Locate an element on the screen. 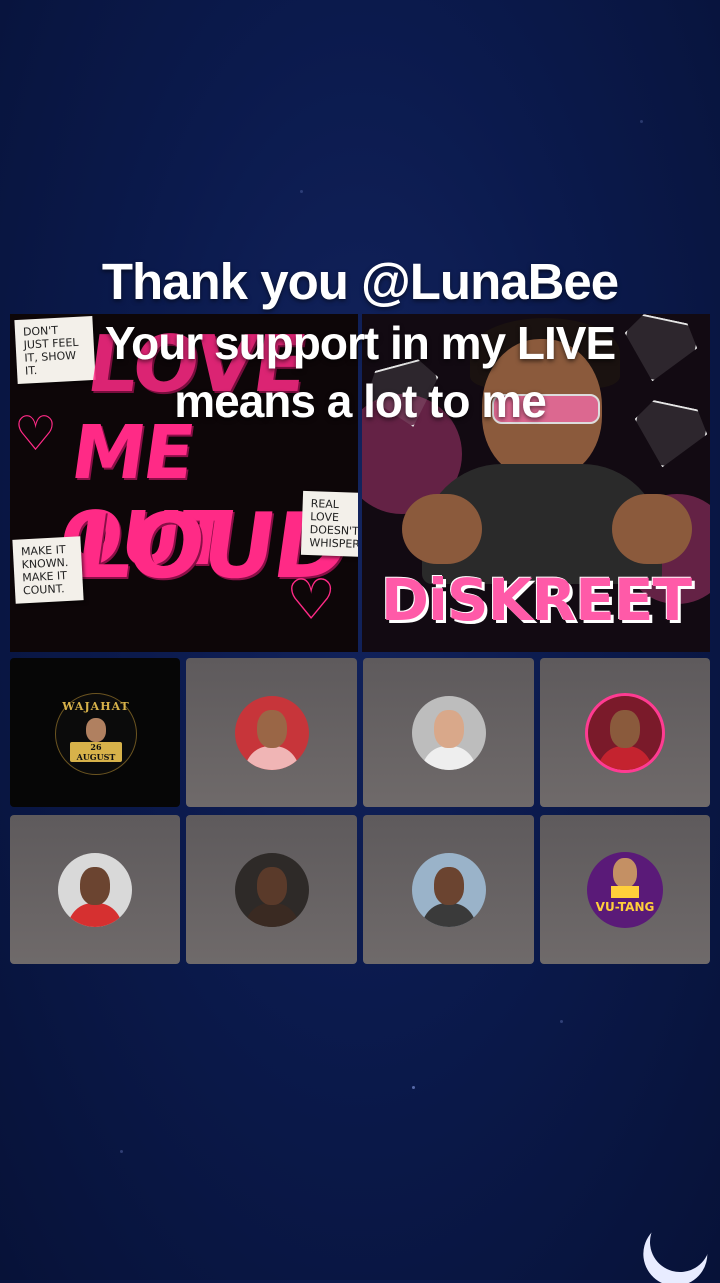 This screenshot has height=1283, width=720. avatar-label: VU-TANG is located at coordinates (625, 906).